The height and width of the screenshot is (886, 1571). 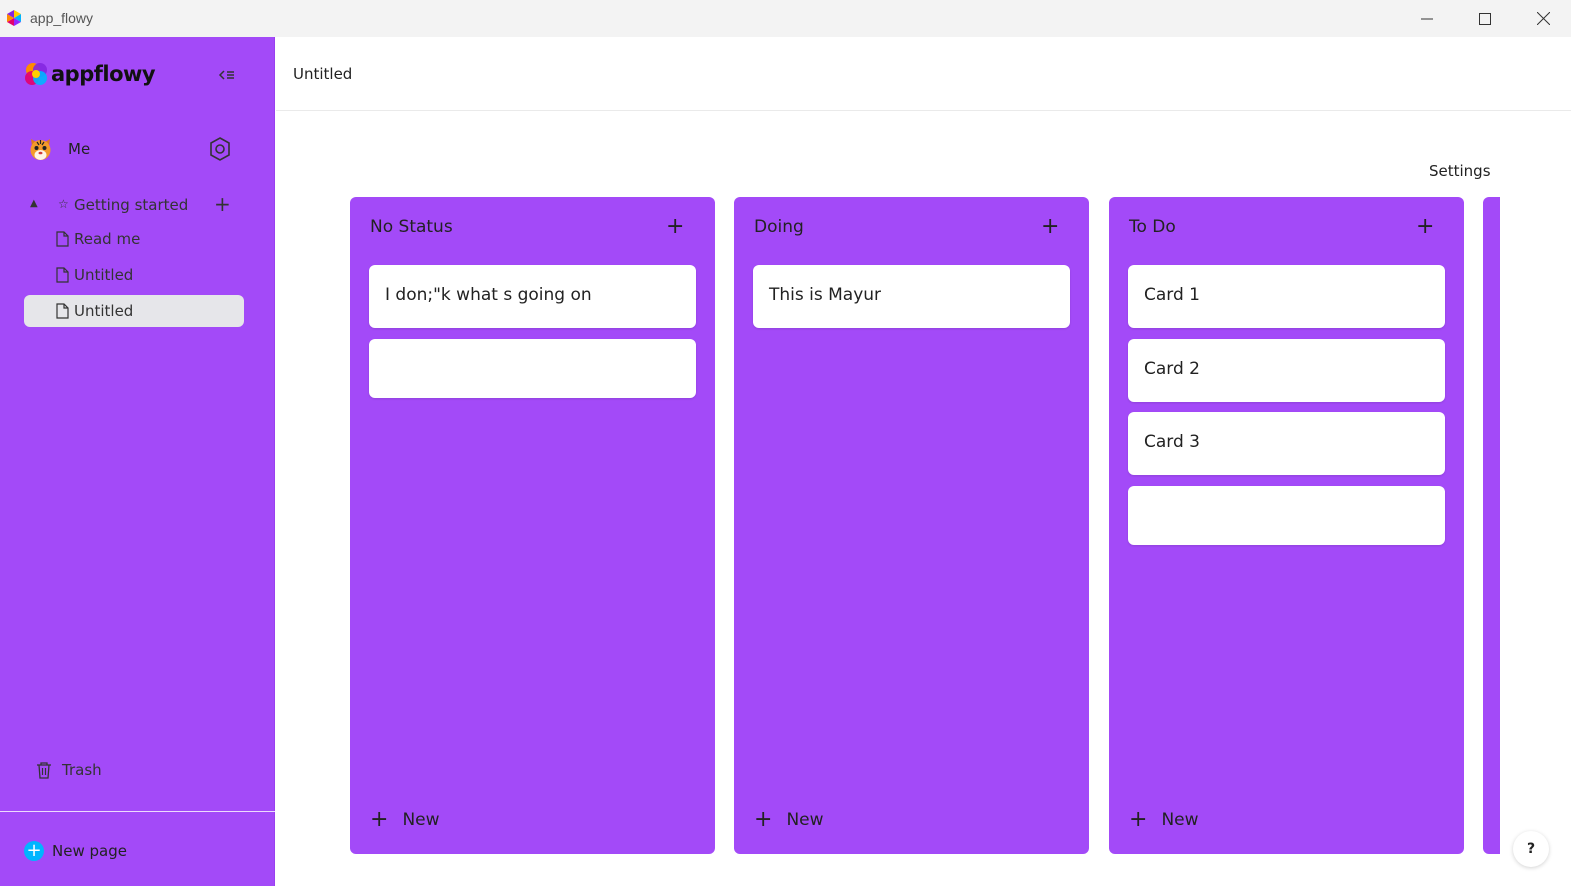 I want to click on minimize-icon, so click(x=1427, y=18).